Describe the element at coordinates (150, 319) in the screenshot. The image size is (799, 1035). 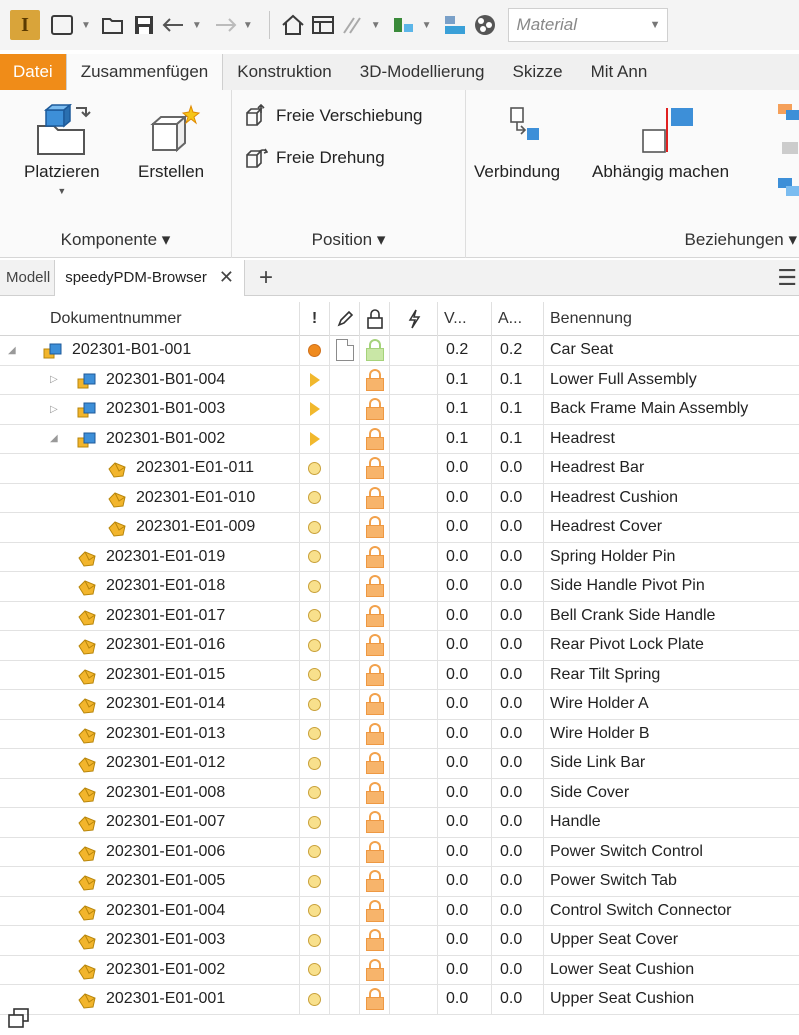
I see `column-header-docnum: Dokumentnummer` at that location.